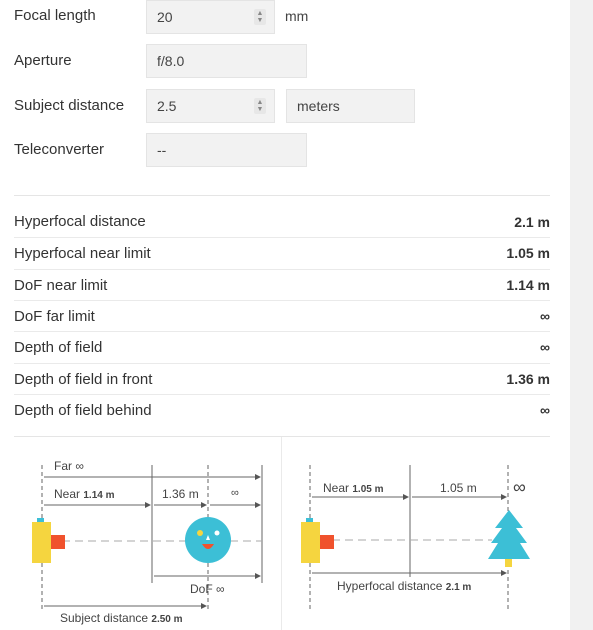  Describe the element at coordinates (226, 61) in the screenshot. I see `aperture-select: f/8.0` at that location.